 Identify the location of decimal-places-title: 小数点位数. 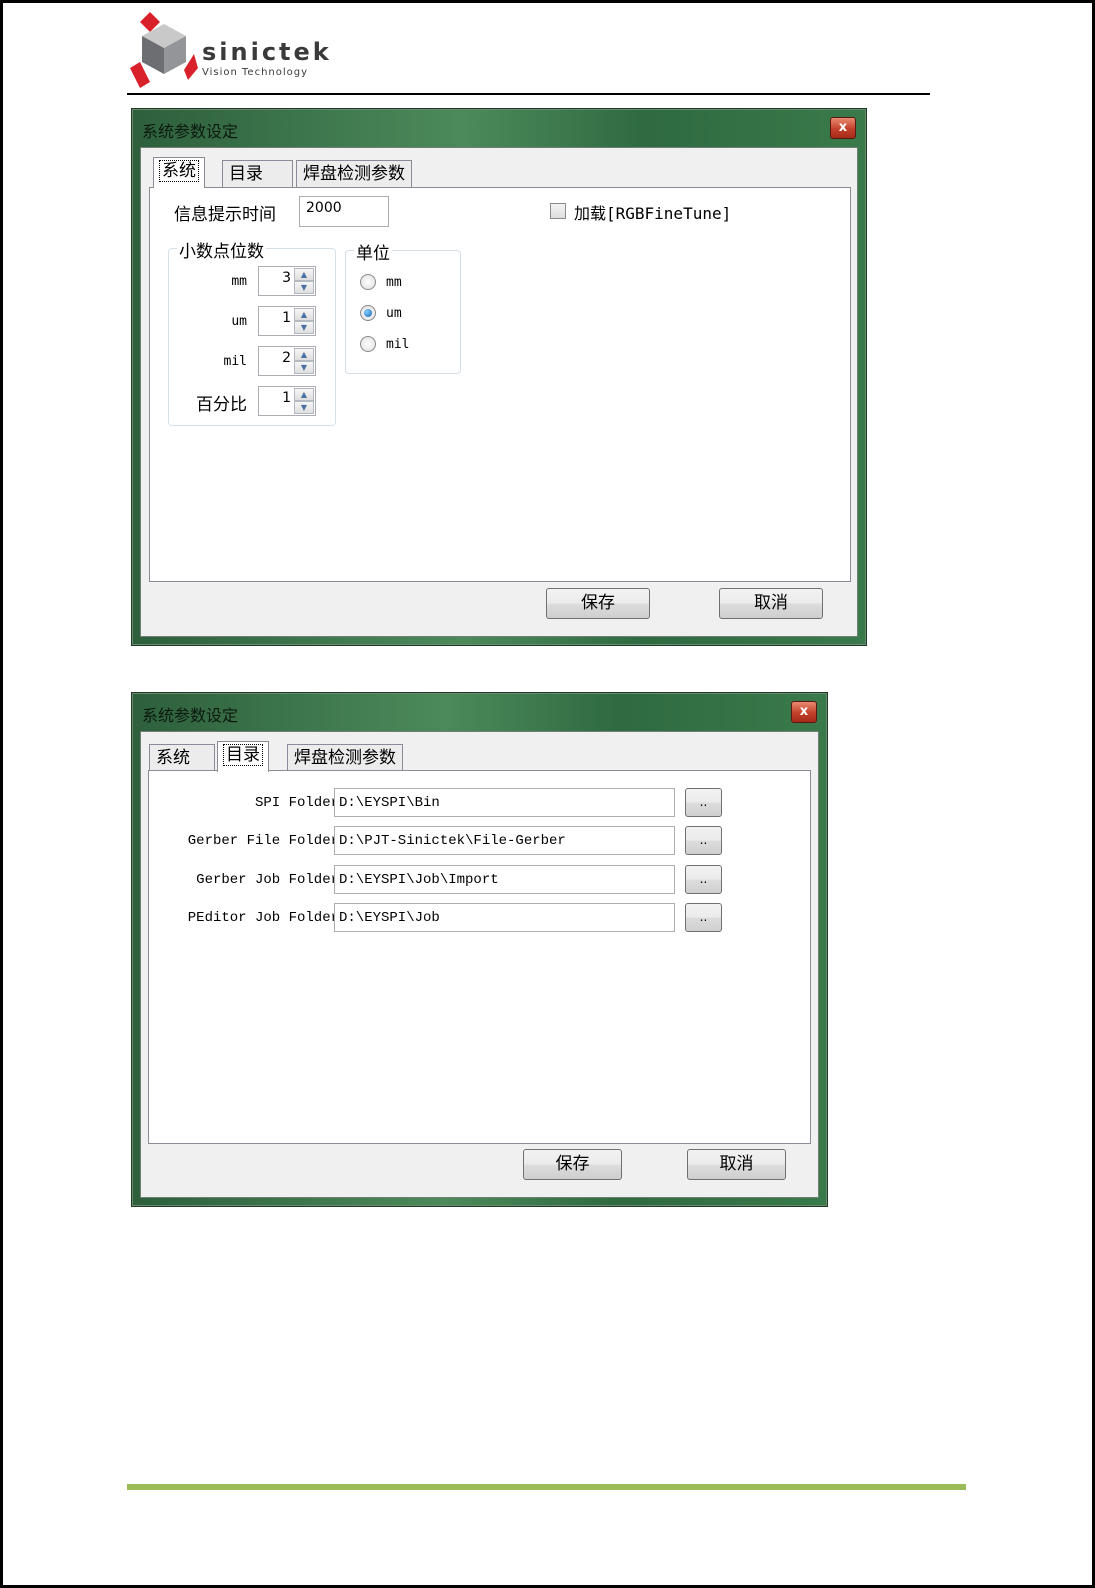
(221, 249).